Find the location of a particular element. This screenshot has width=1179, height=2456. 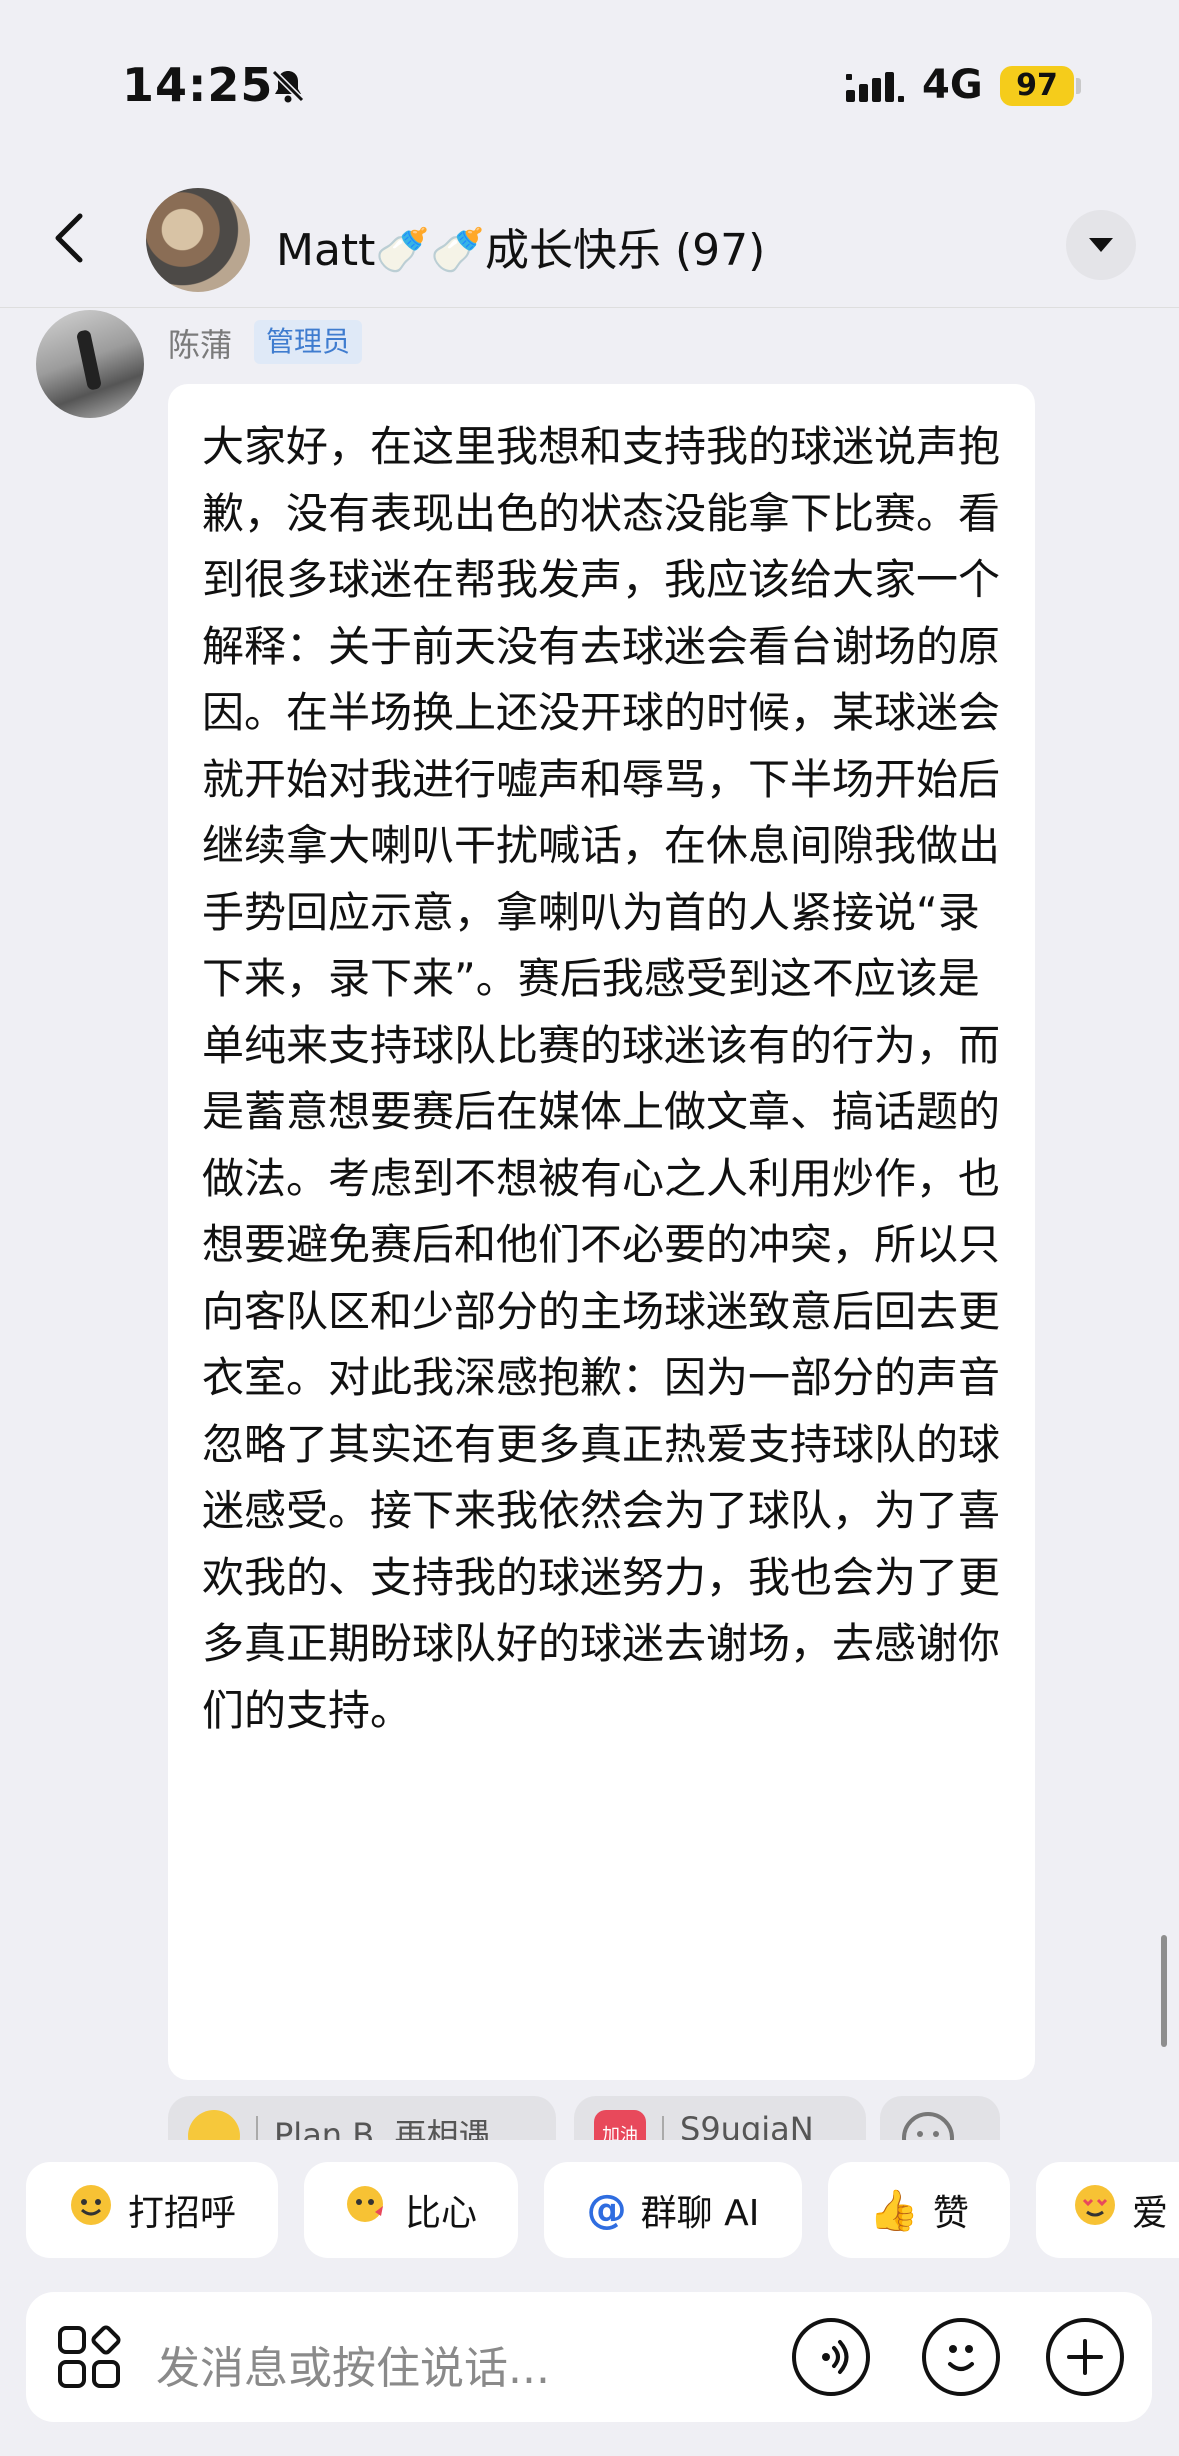

cheer-badge-icon: 加油 is located at coordinates (620, 2125).